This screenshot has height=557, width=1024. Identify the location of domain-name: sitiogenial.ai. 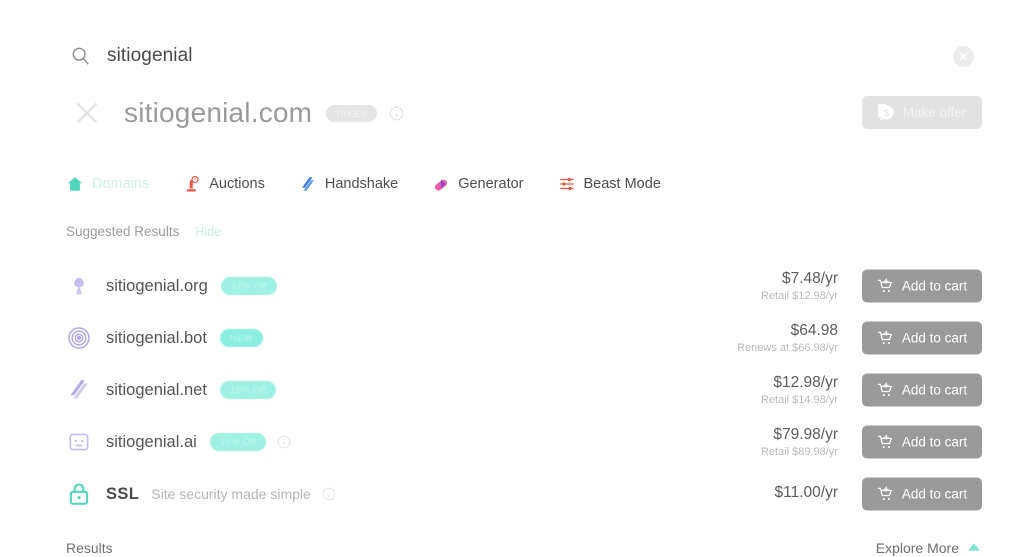
(151, 441).